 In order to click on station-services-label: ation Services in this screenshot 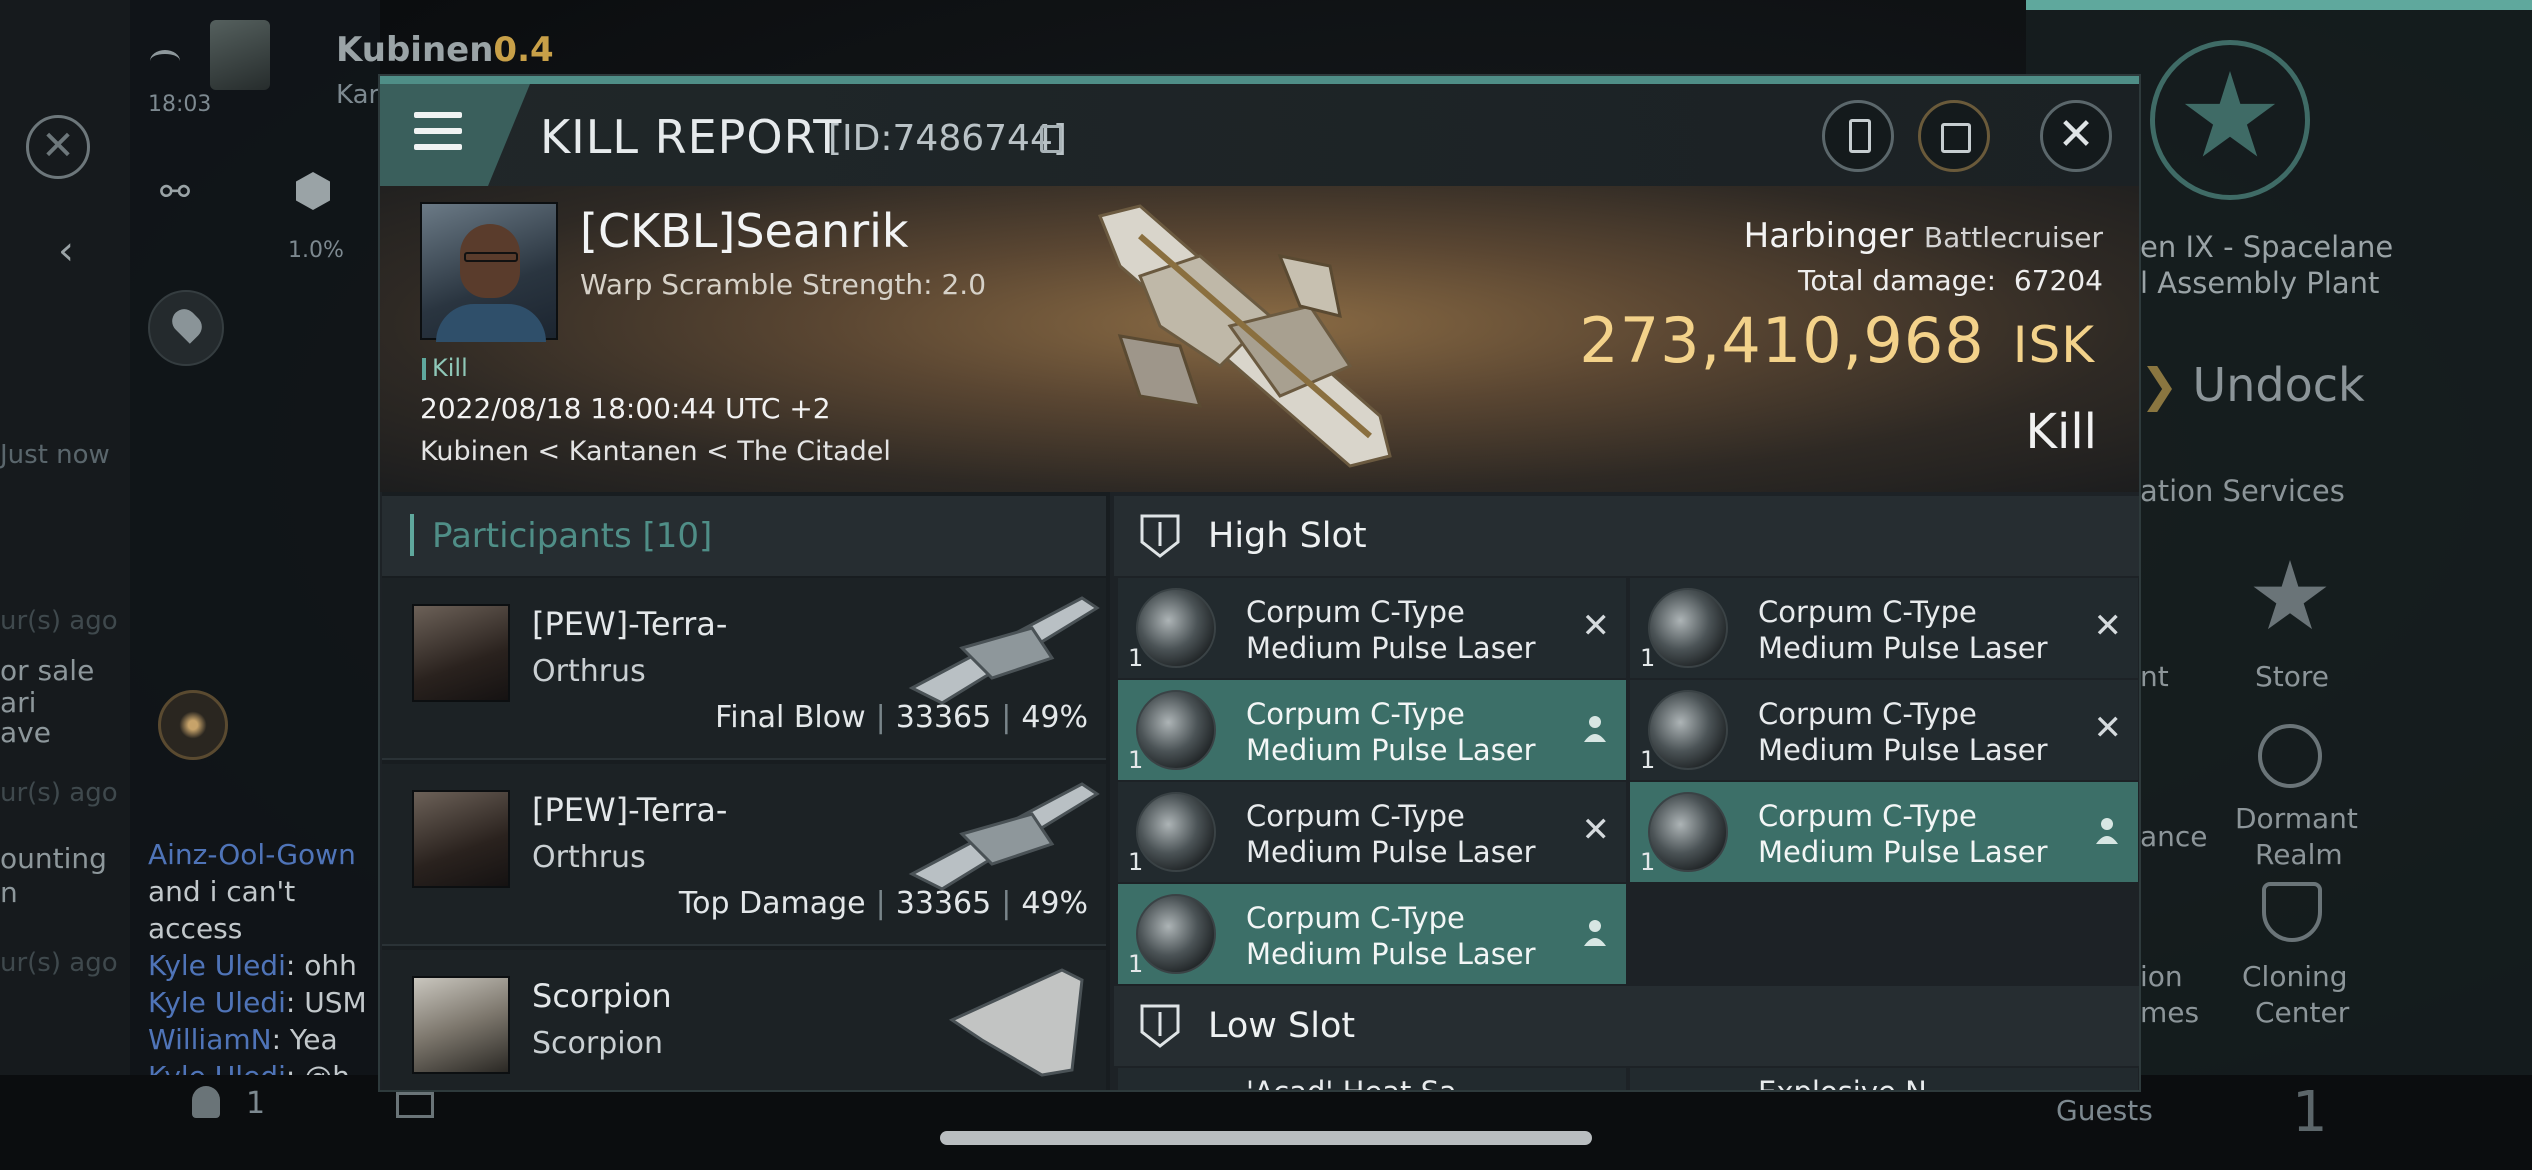, I will do `click(2242, 491)`.